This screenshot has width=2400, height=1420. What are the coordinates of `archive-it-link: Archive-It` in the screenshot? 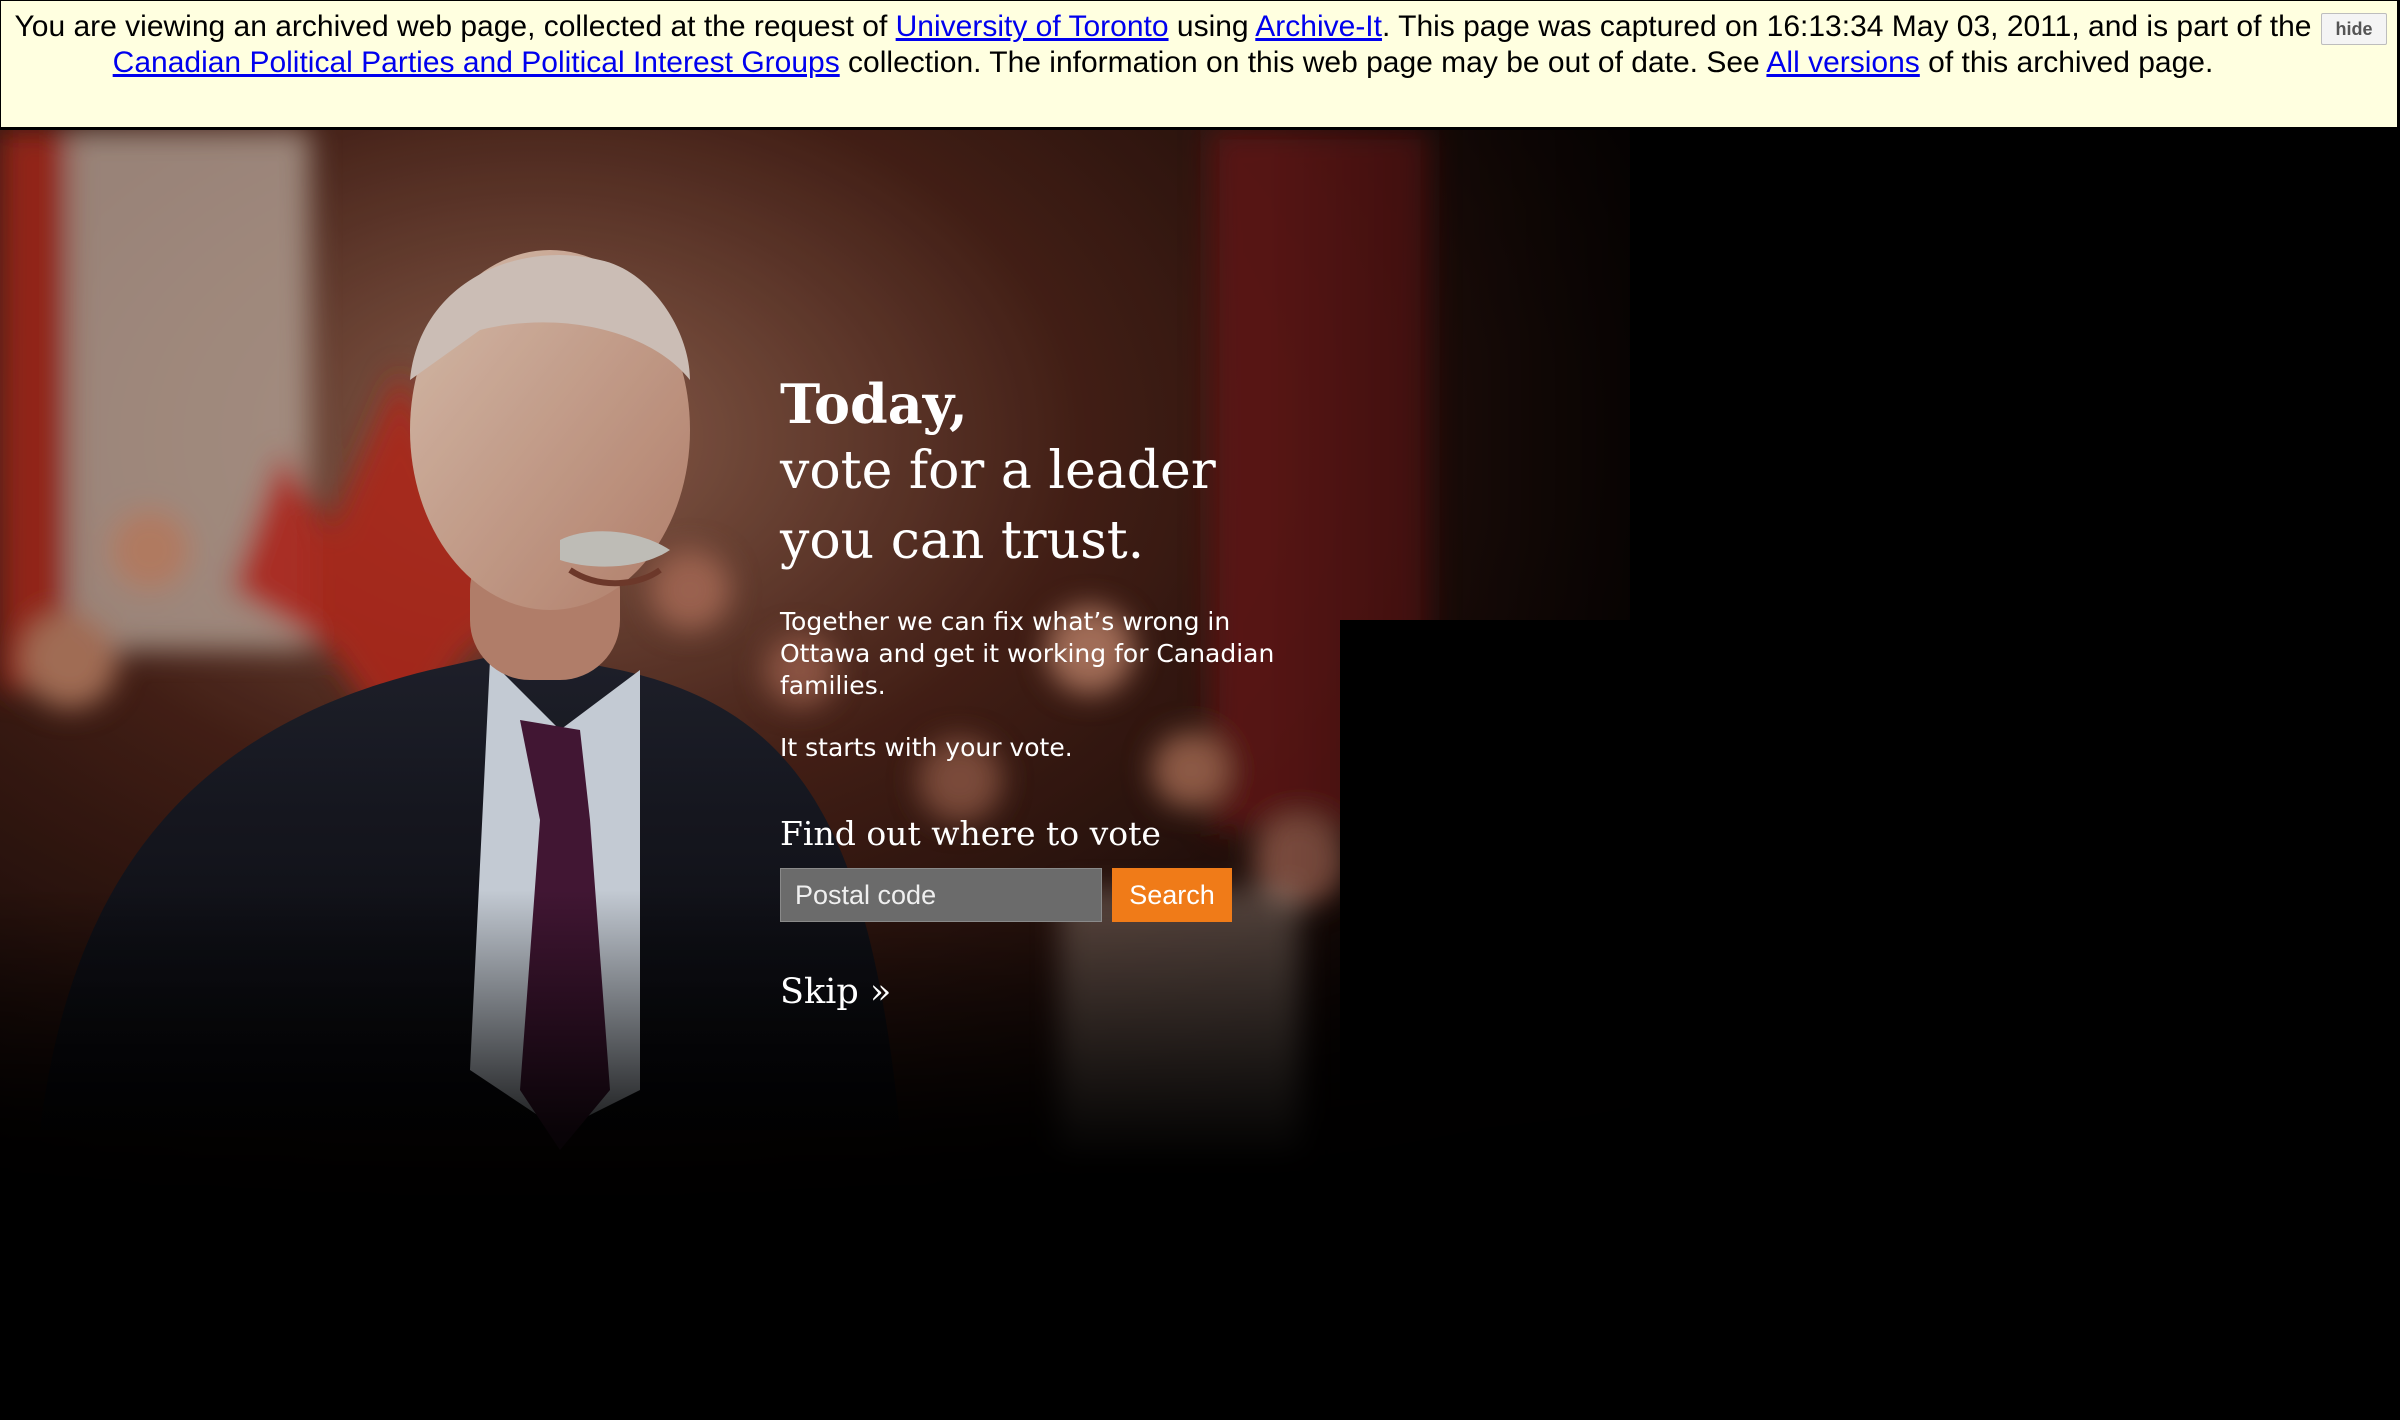 It's located at (1318, 26).